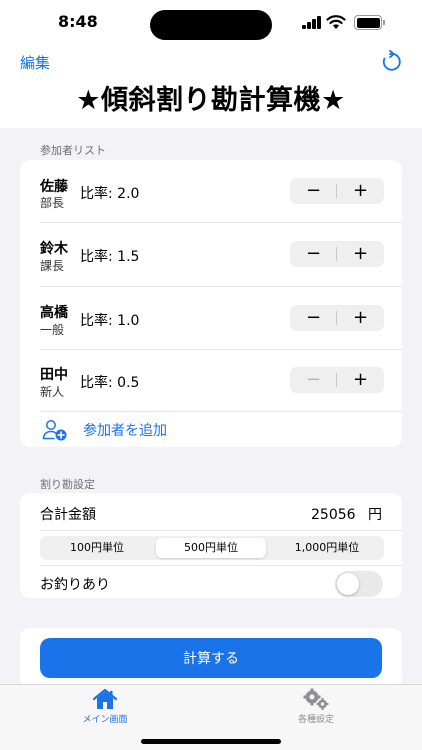  I want to click on participant-ratio: 比率: 0.5, so click(110, 383).